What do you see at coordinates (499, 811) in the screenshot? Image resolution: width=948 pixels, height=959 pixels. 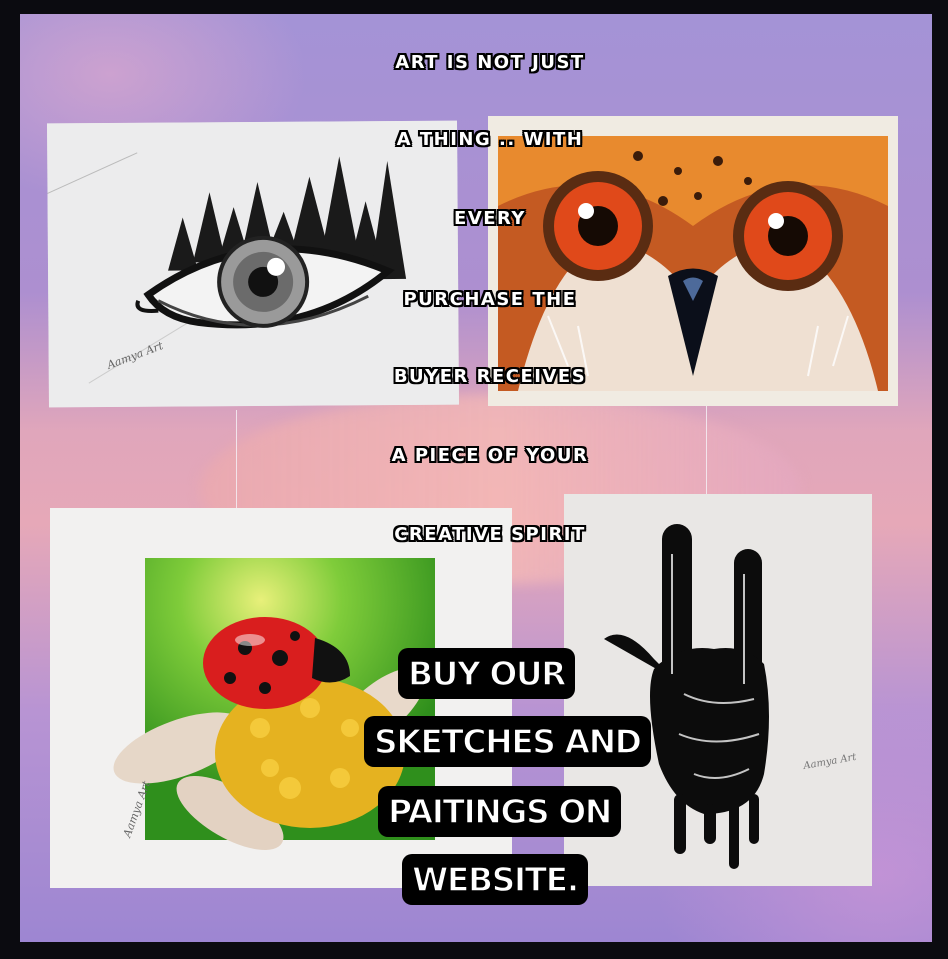 I see `cta-line-3: PAITINGS ON` at bounding box center [499, 811].